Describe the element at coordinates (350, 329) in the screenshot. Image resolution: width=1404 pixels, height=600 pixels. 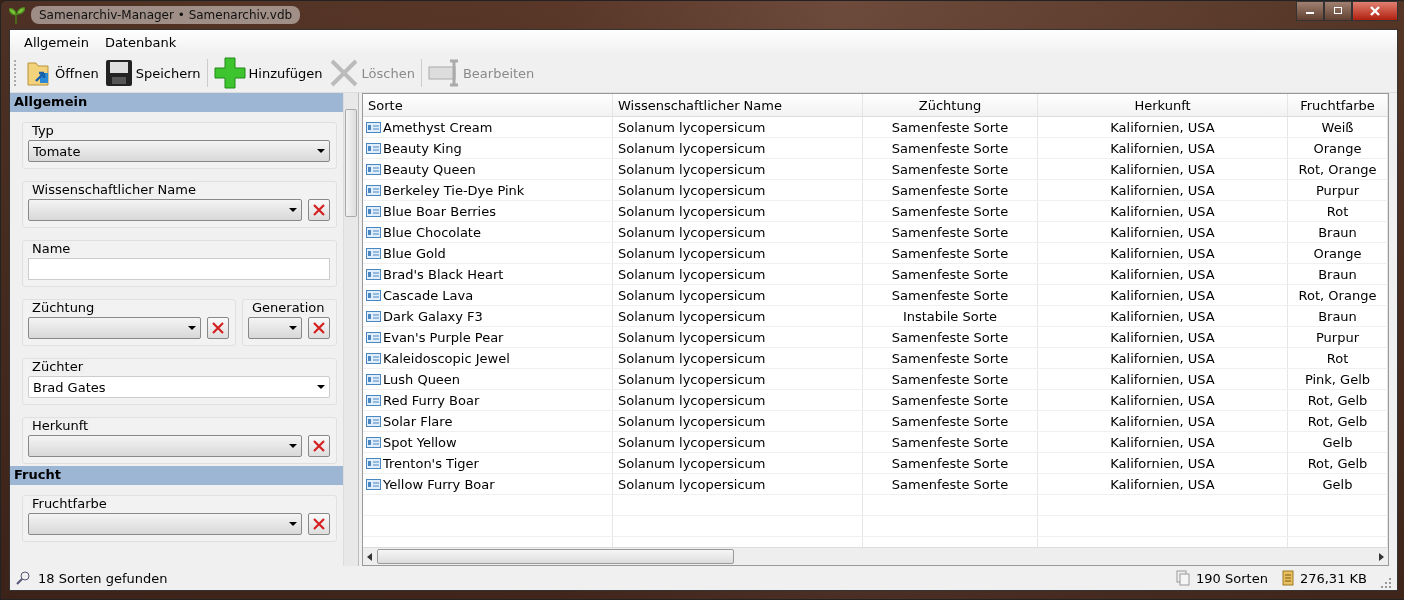
I see `vertical-scrollbar` at that location.